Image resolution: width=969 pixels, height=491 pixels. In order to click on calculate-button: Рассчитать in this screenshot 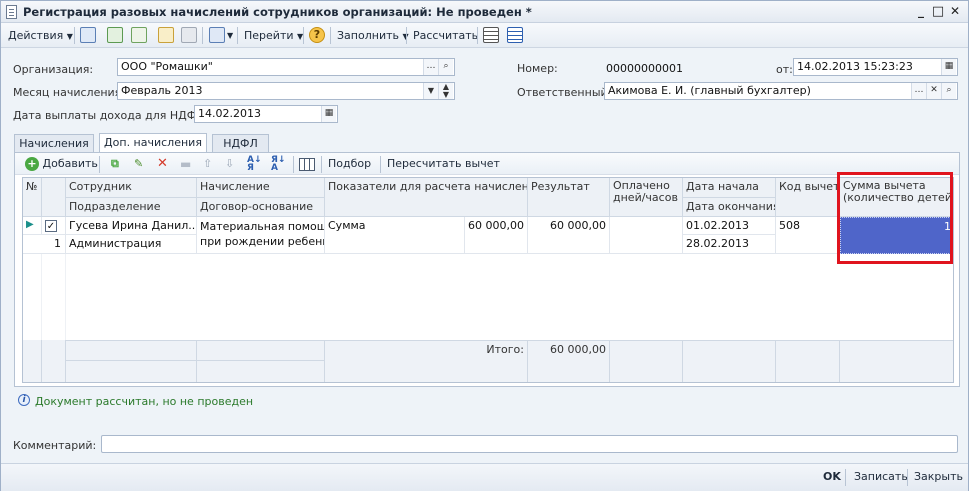, I will do `click(445, 35)`.